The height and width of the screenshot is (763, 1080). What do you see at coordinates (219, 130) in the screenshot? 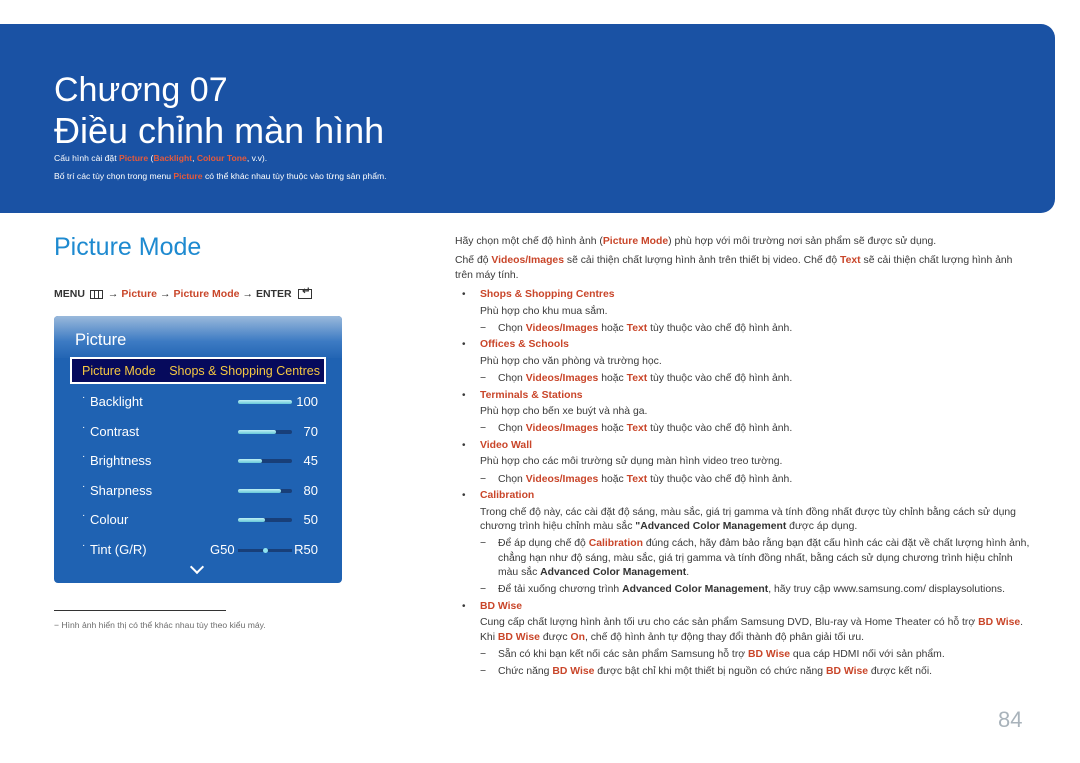
I see `chapter-title: Điều chỉnh màn hình` at bounding box center [219, 130].